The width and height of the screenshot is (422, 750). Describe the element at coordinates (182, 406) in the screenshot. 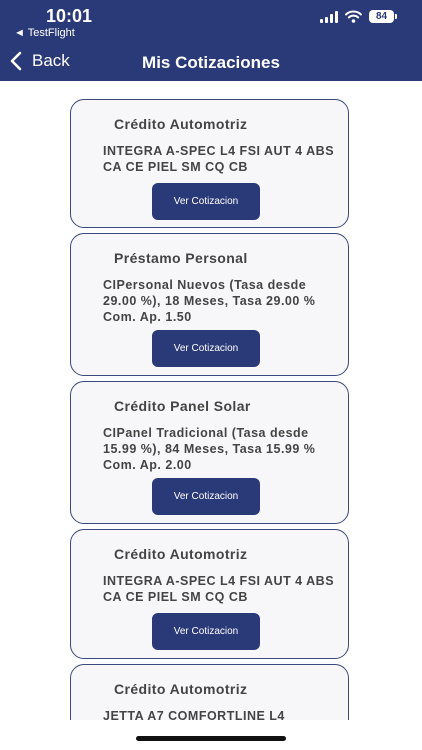

I see `card-title: Crédito Panel Solar` at that location.